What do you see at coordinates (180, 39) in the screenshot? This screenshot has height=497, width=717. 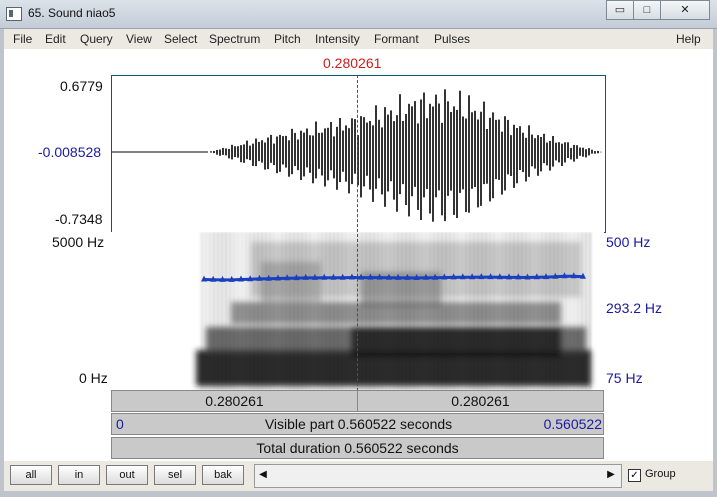 I see `menu-select: Select` at bounding box center [180, 39].